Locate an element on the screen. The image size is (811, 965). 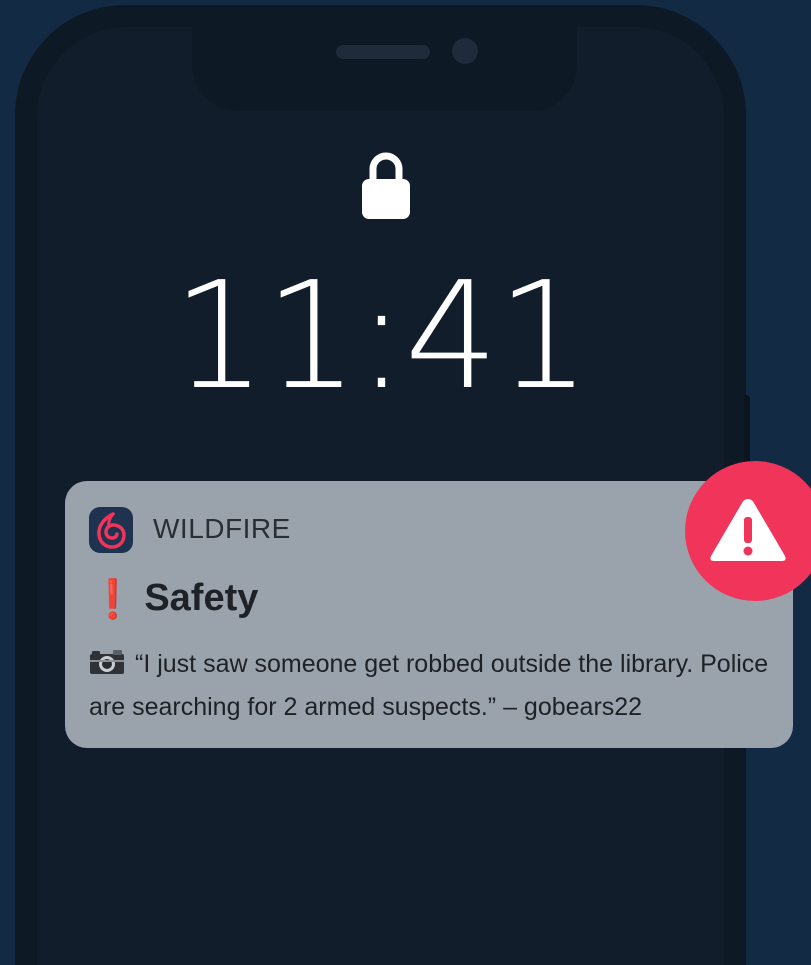
alert-badge is located at coordinates (748, 531).